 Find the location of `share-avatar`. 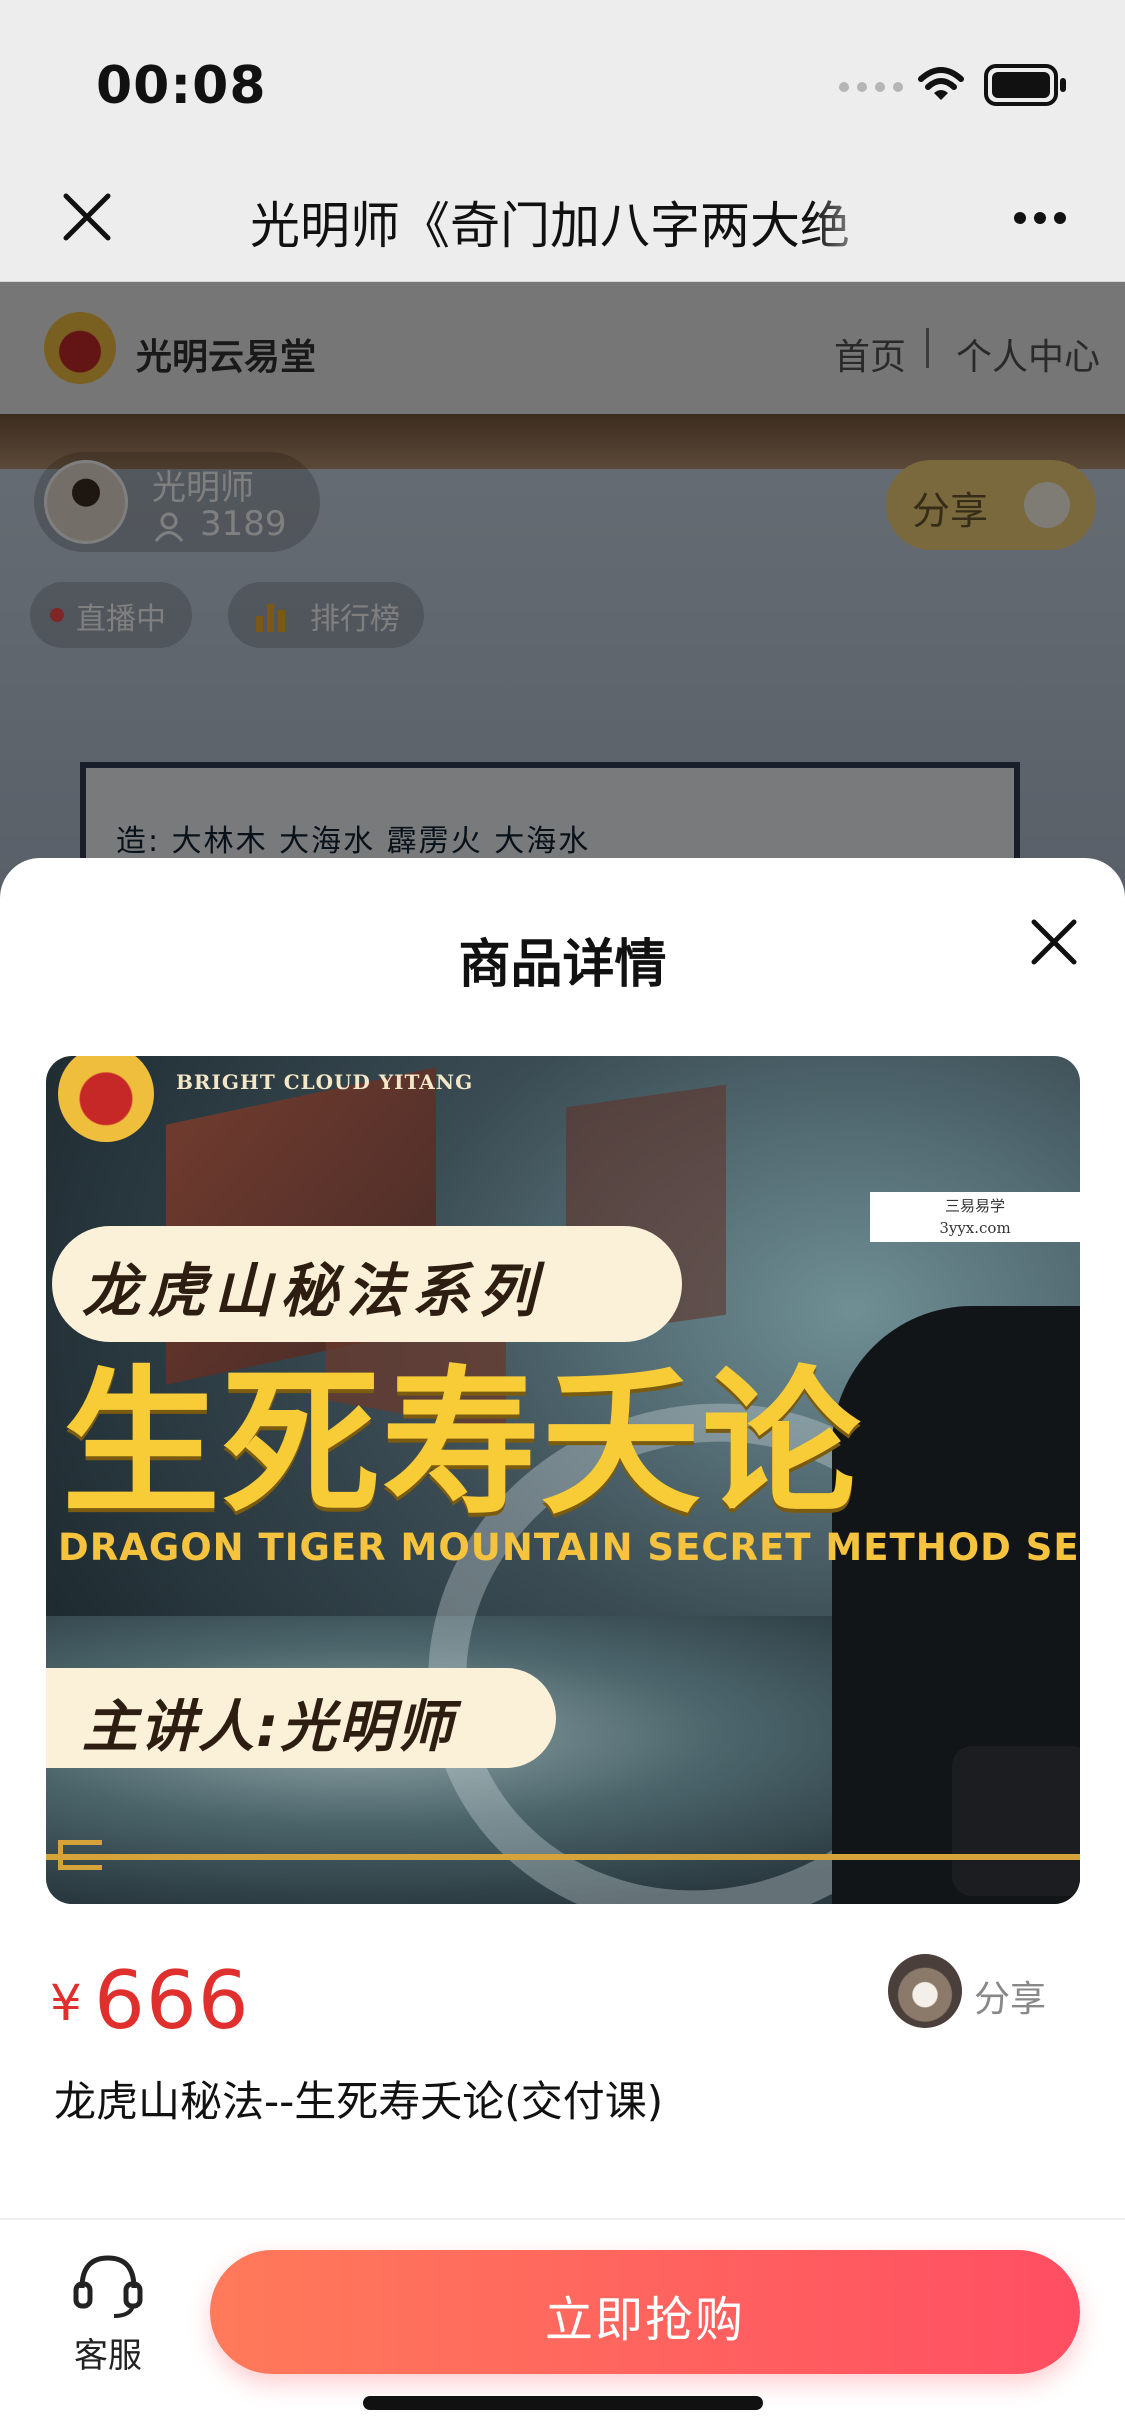

share-avatar is located at coordinates (925, 1991).